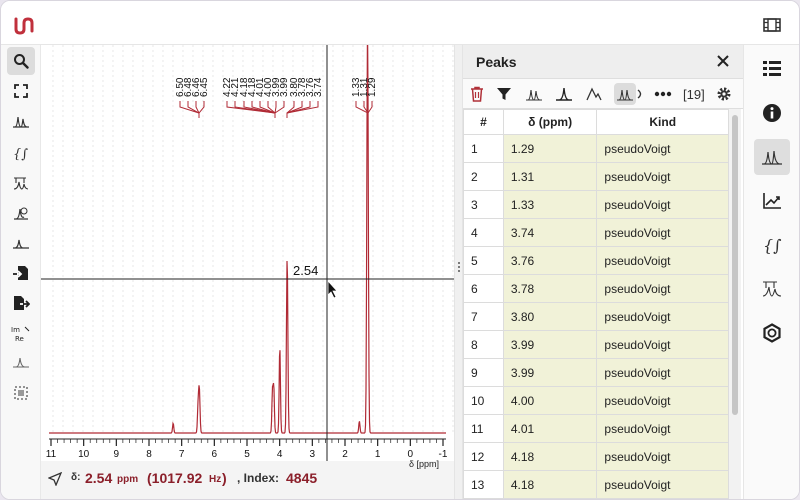 This screenshot has height=500, width=800. I want to click on table-row: 1 1.29 pseudoVoigt, so click(596, 148).